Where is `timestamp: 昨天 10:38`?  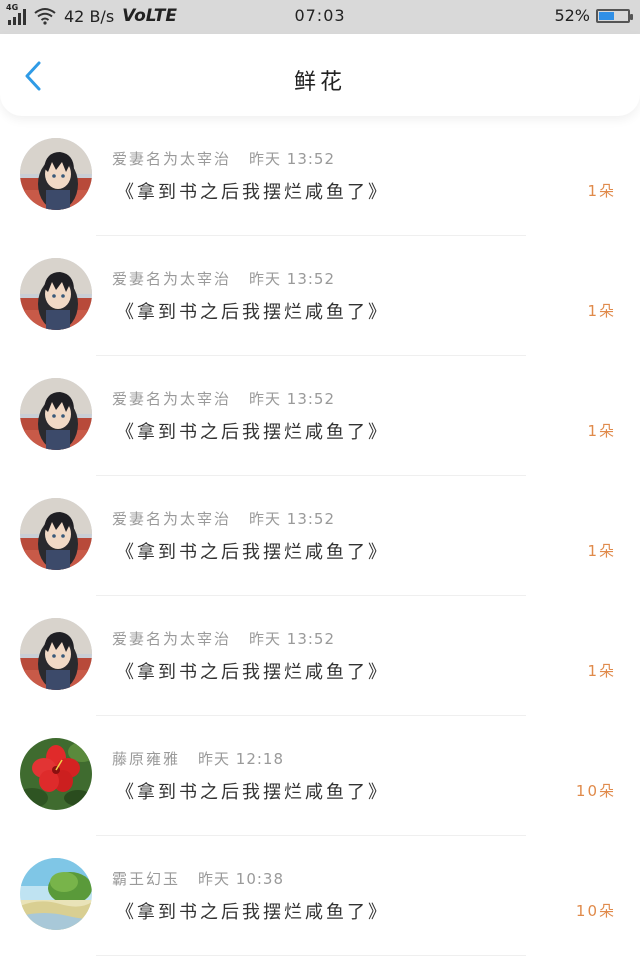 timestamp: 昨天 10:38 is located at coordinates (241, 879).